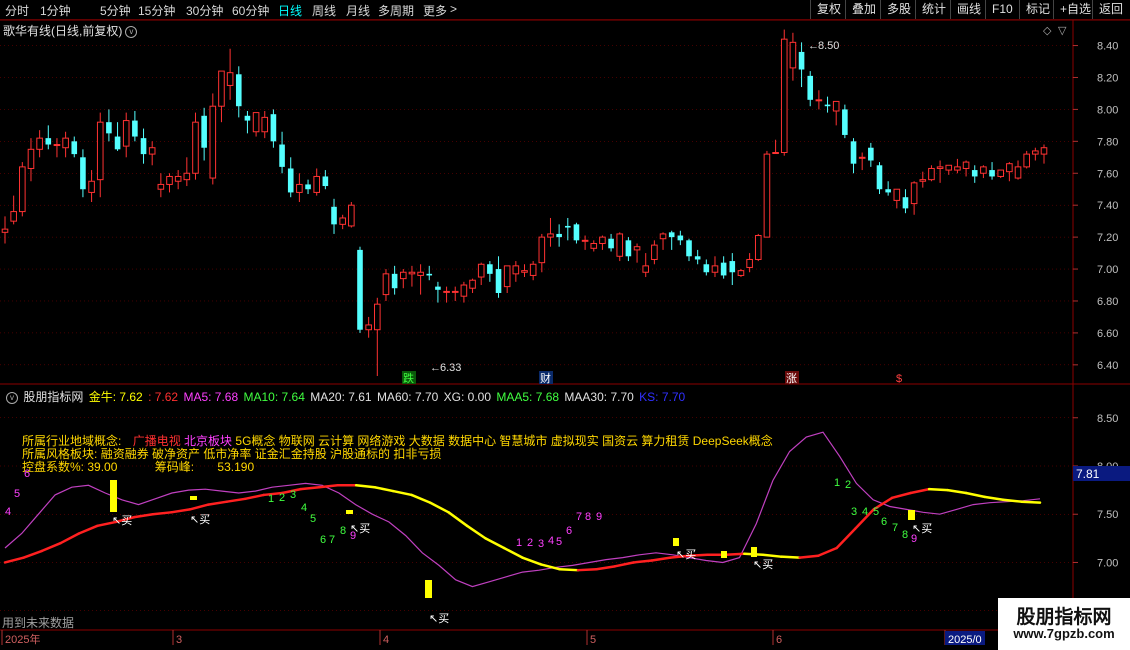 The width and height of the screenshot is (1130, 650). What do you see at coordinates (408, 378) in the screenshot?
I see `event-marker-drop: 跌` at bounding box center [408, 378].